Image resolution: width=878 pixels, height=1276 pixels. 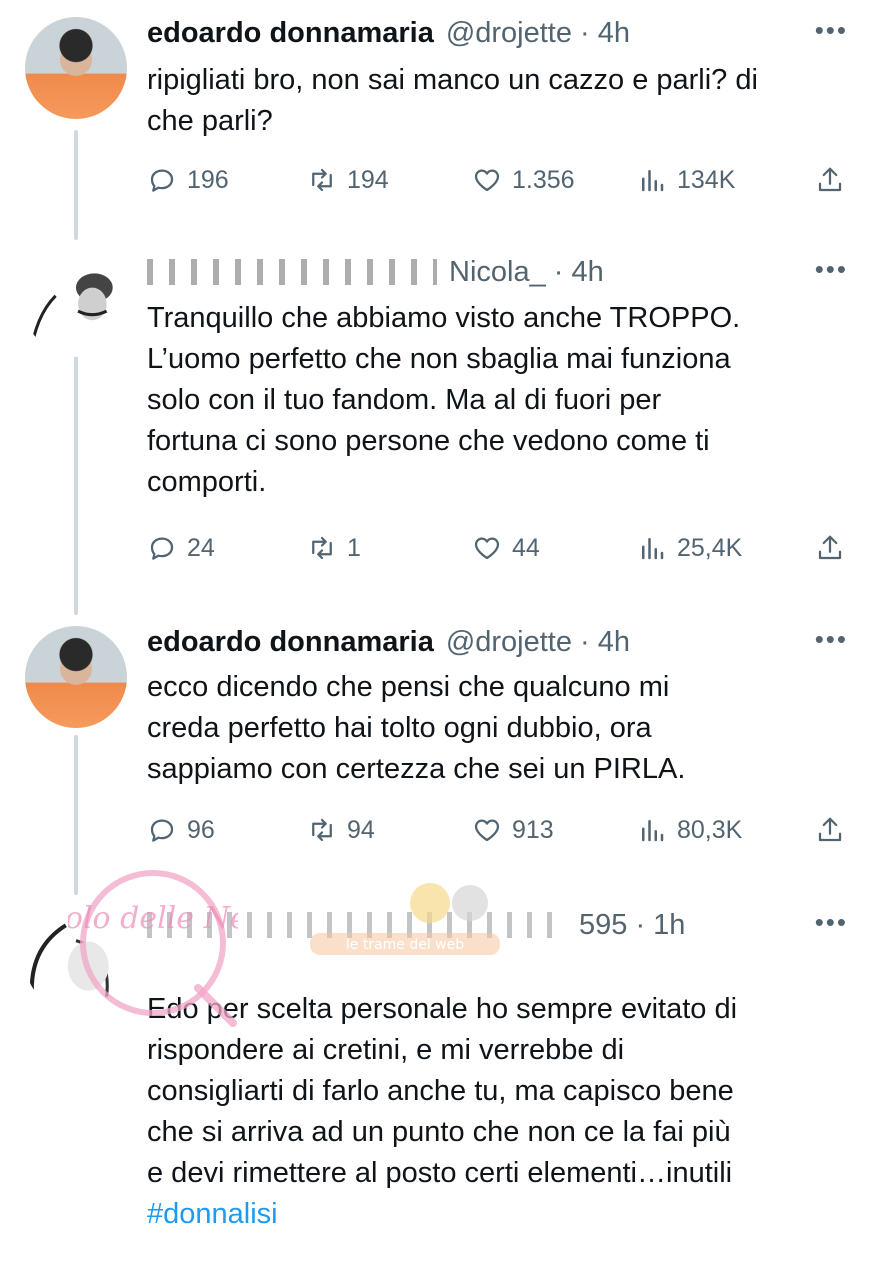 What do you see at coordinates (632, 925) in the screenshot?
I see `author-handle: 595 · 1h` at bounding box center [632, 925].